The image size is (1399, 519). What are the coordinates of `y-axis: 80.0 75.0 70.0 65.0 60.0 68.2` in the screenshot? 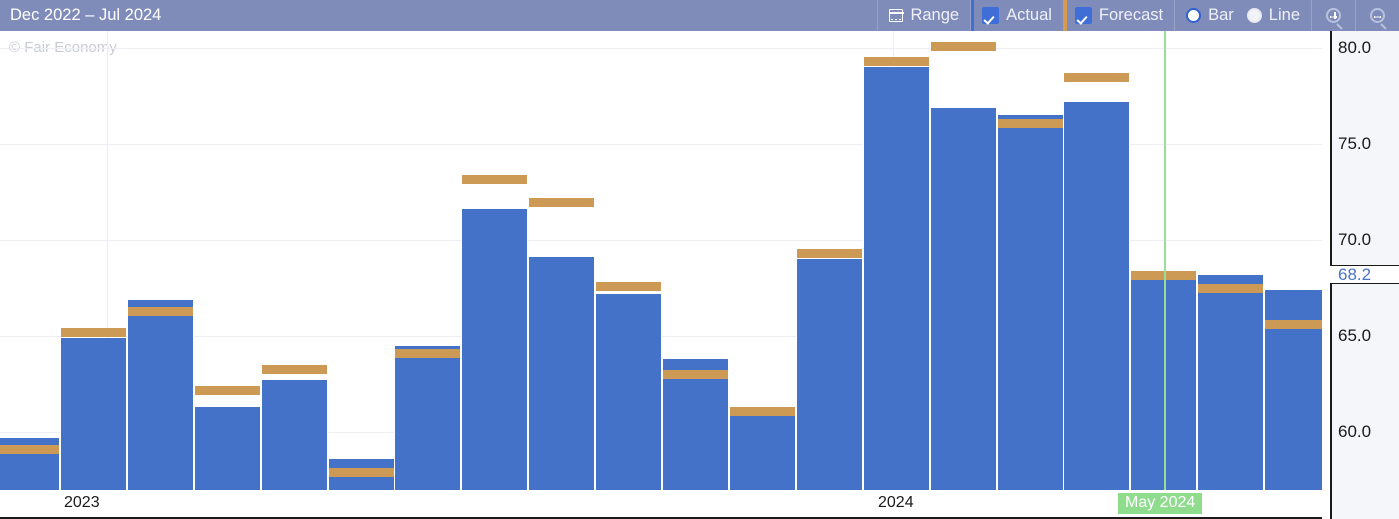 It's located at (1360, 275).